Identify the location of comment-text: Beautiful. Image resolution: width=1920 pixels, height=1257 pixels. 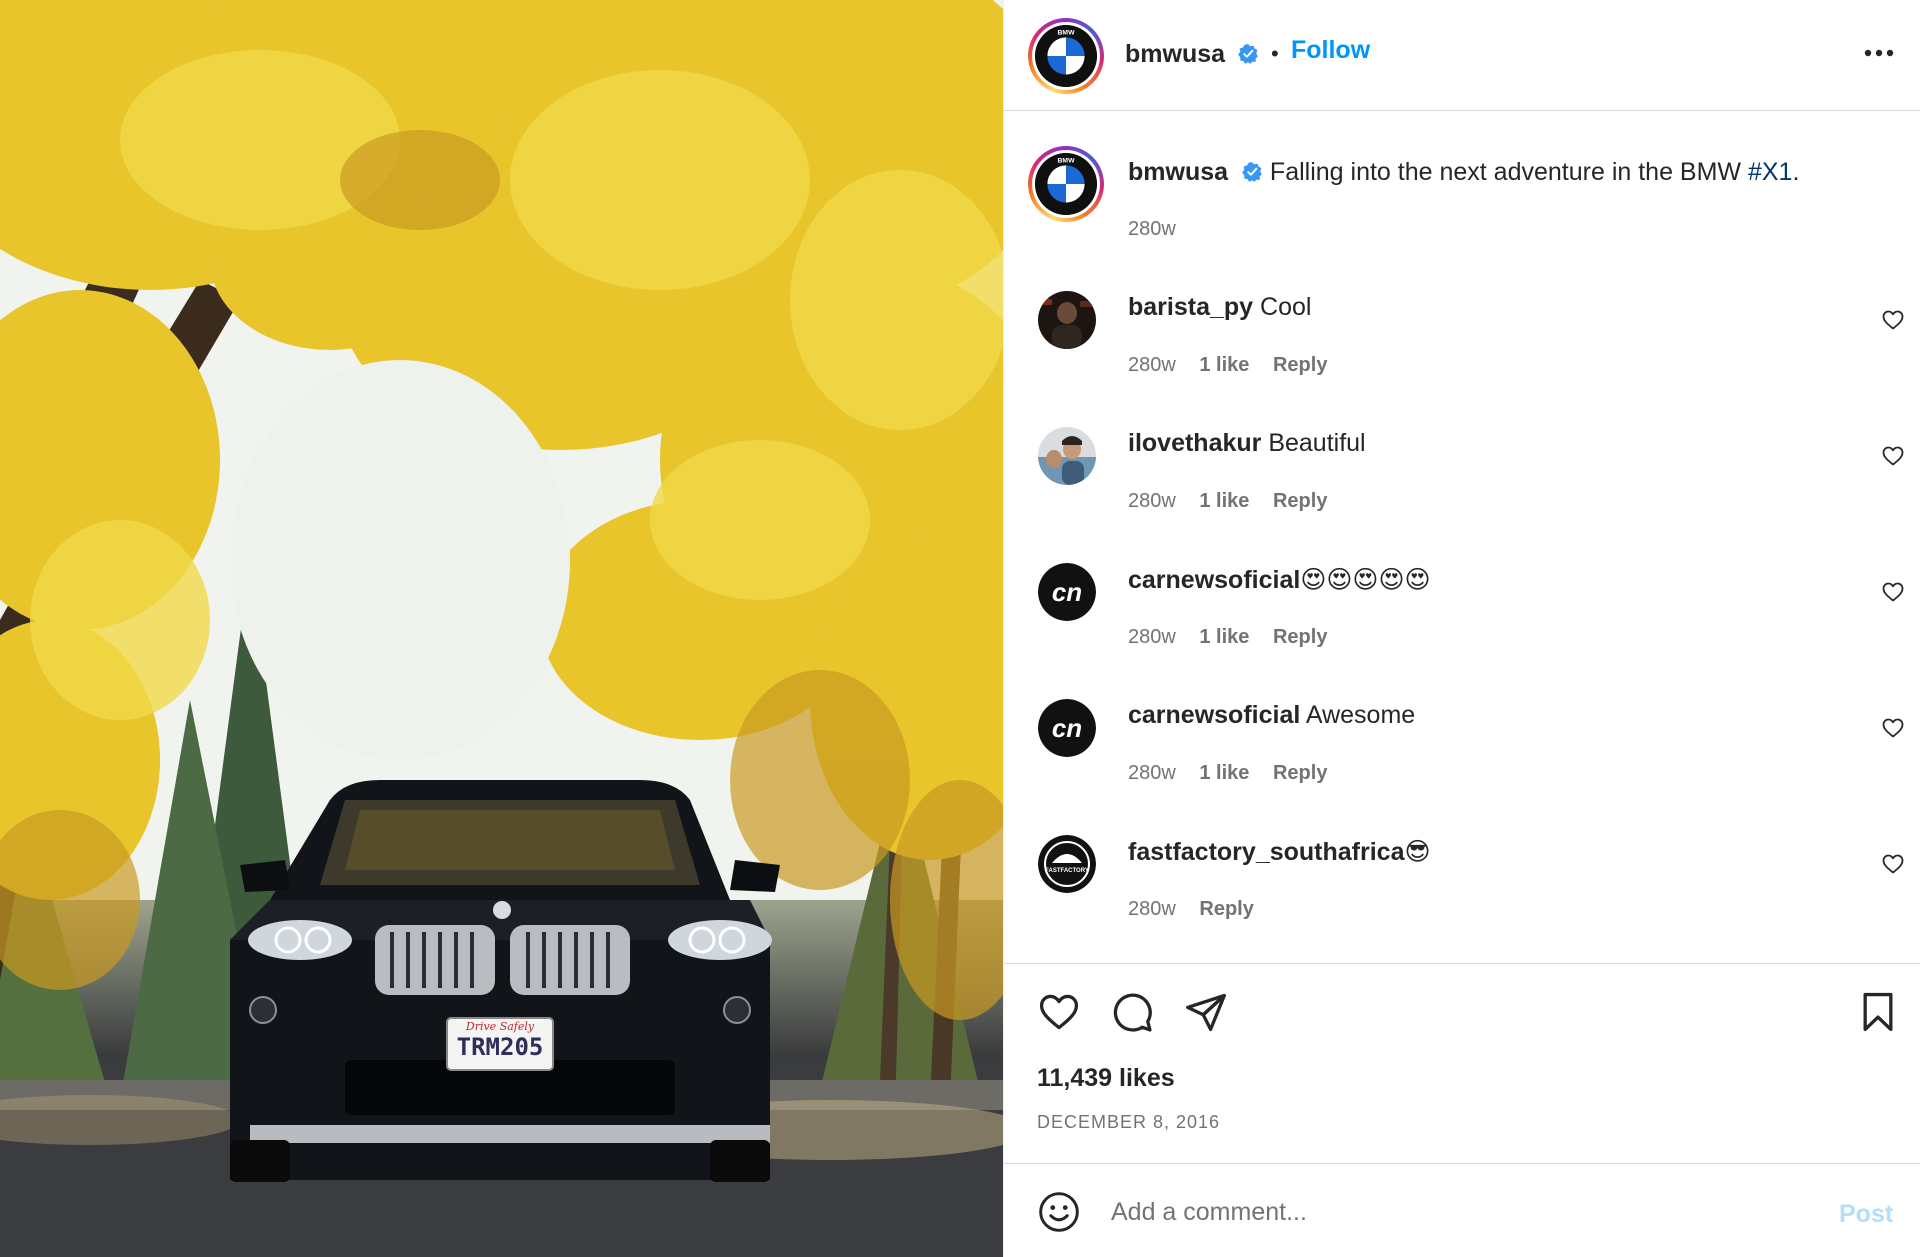
(1313, 443).